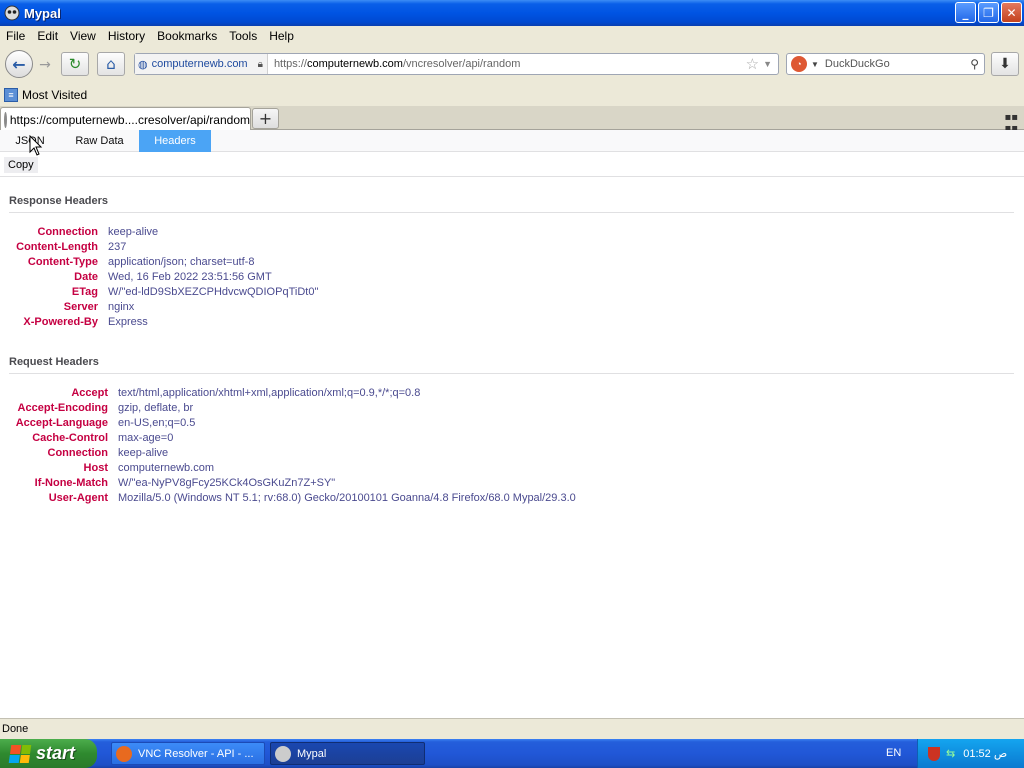 This screenshot has width=1024, height=768. I want to click on menu-tools: Tools, so click(243, 36).